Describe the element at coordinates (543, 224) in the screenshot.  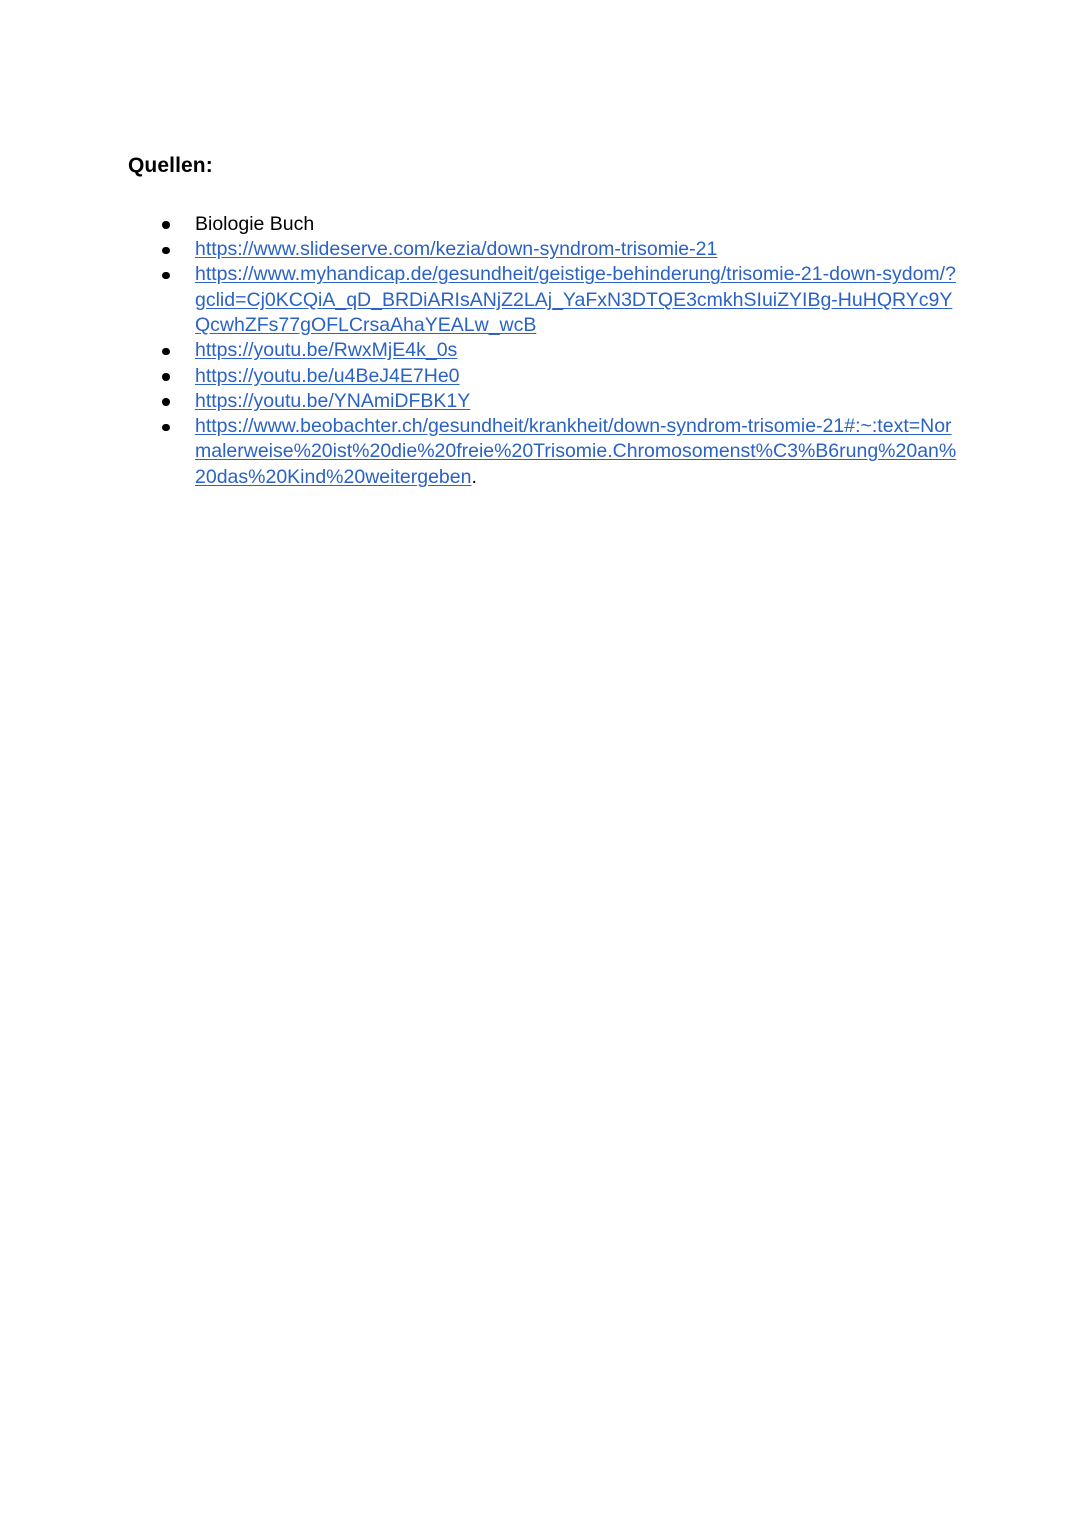
I see `list-item: Biologie Buch` at that location.